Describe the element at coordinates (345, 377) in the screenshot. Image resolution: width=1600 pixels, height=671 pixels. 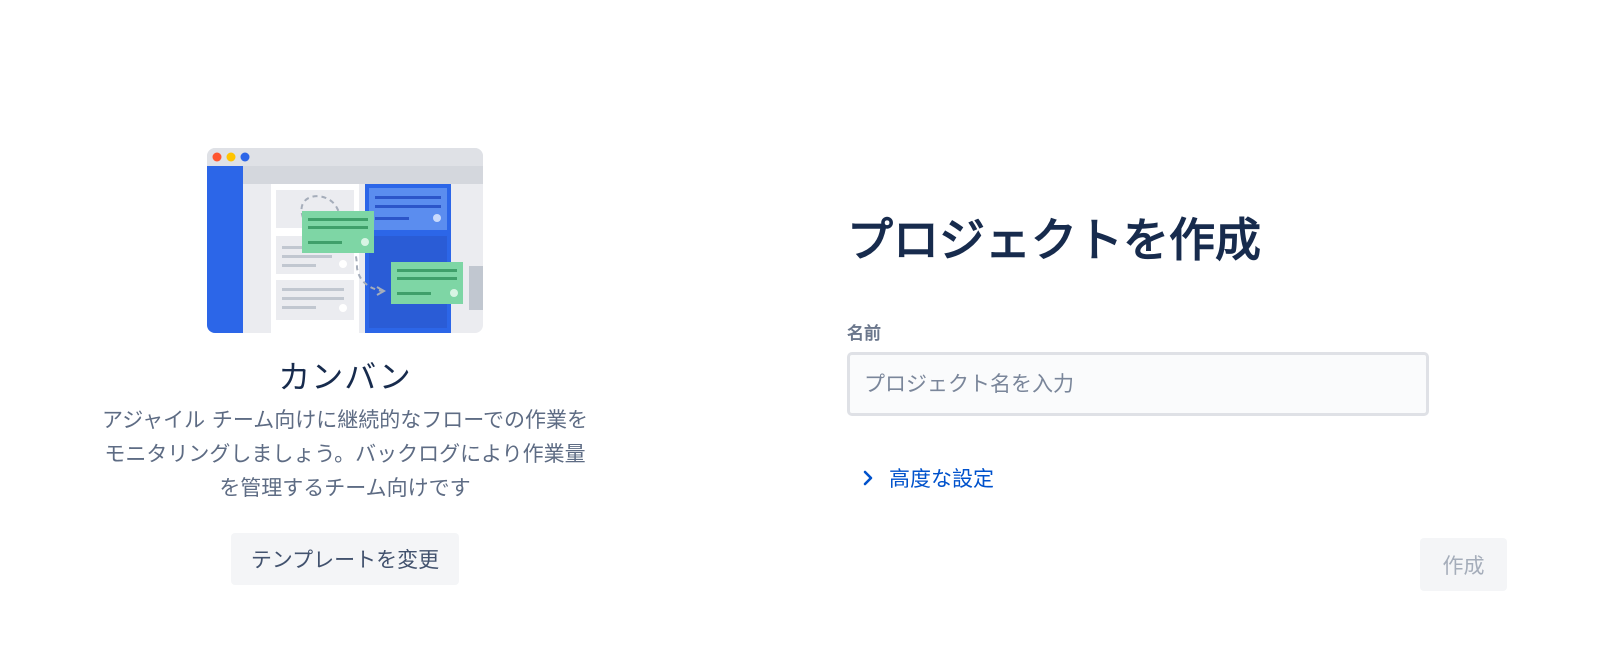
I see `template-name: カンバン` at that location.